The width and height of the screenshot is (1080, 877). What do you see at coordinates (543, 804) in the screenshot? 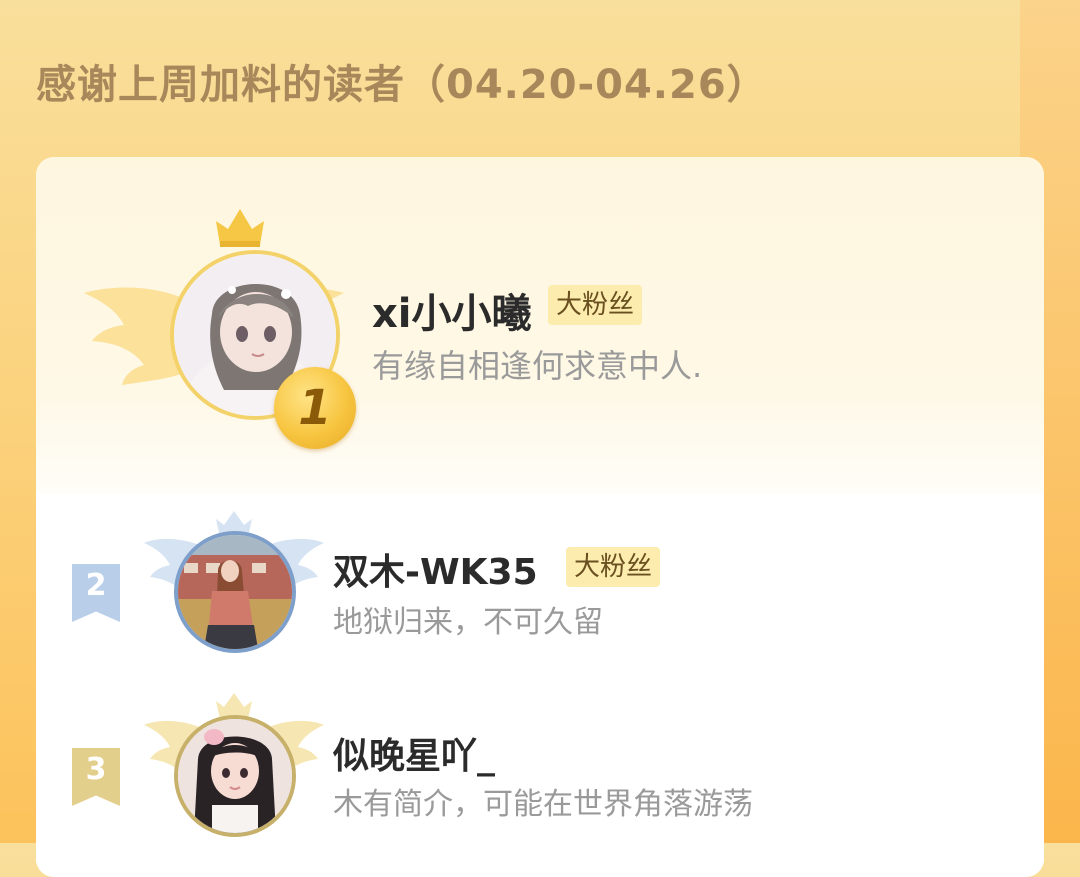
I see `reader-3-bio: 木有简介，可能在世界角落游荡` at bounding box center [543, 804].